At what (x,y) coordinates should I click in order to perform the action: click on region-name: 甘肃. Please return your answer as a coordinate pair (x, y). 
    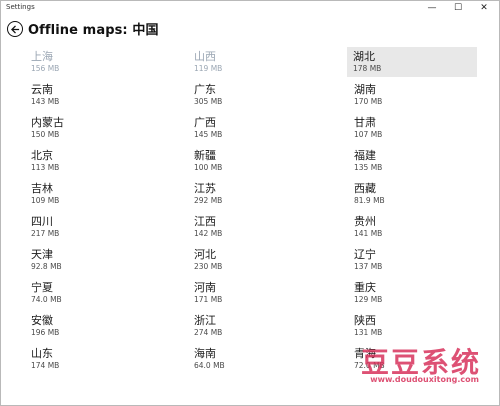
    Looking at the image, I should click on (365, 122).